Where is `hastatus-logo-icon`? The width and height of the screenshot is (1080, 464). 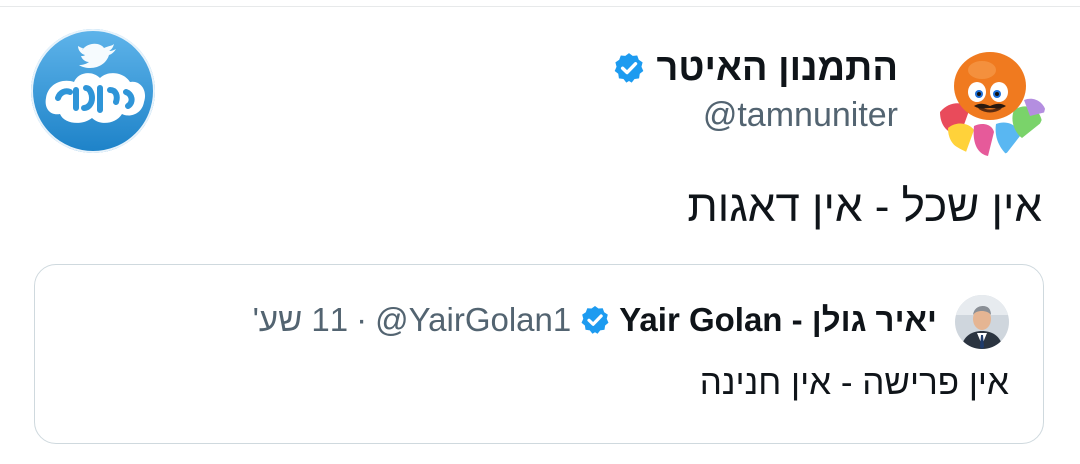
hastatus-logo-icon is located at coordinates (93, 91).